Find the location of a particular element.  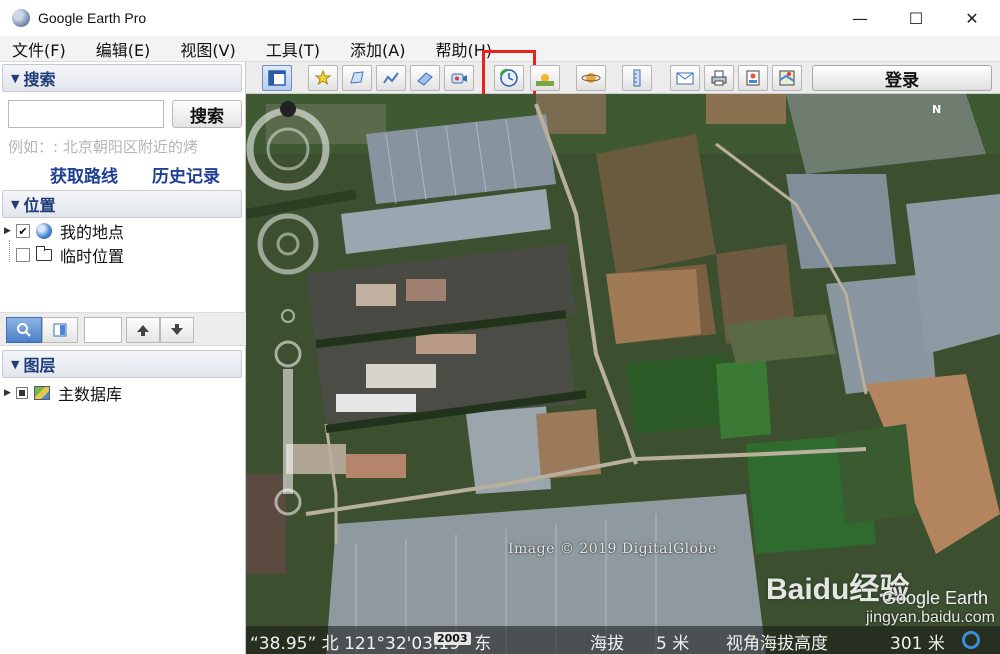

search-button: 搜索 is located at coordinates (207, 114).